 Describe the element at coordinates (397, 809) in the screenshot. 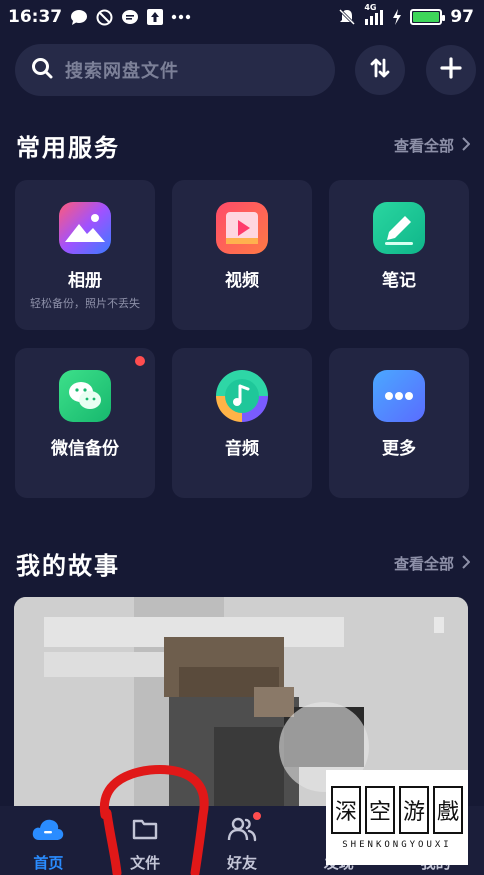

I see `watermark-chars: 深 空 游 戲` at that location.